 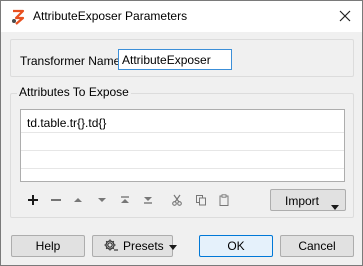 I want to click on move-to-bottom-icon, so click(x=148, y=200).